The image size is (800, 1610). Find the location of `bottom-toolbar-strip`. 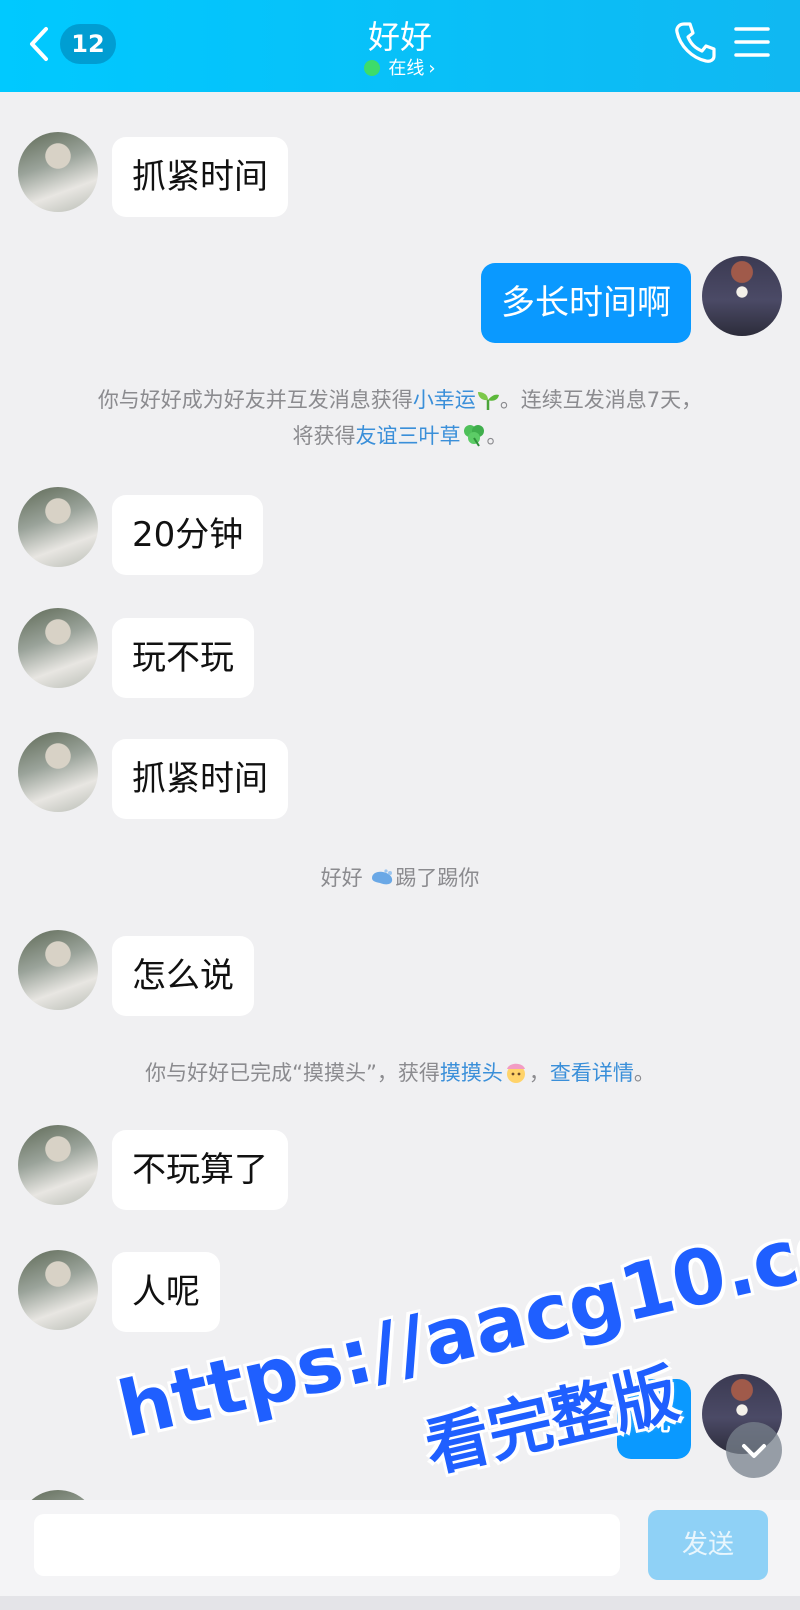

bottom-toolbar-strip is located at coordinates (400, 1603).